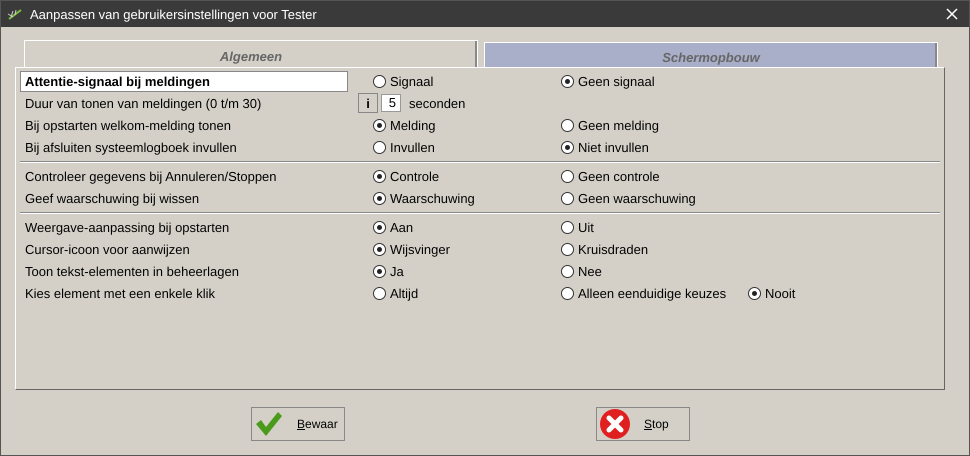  I want to click on radio-option: Waarschuwing, so click(424, 198).